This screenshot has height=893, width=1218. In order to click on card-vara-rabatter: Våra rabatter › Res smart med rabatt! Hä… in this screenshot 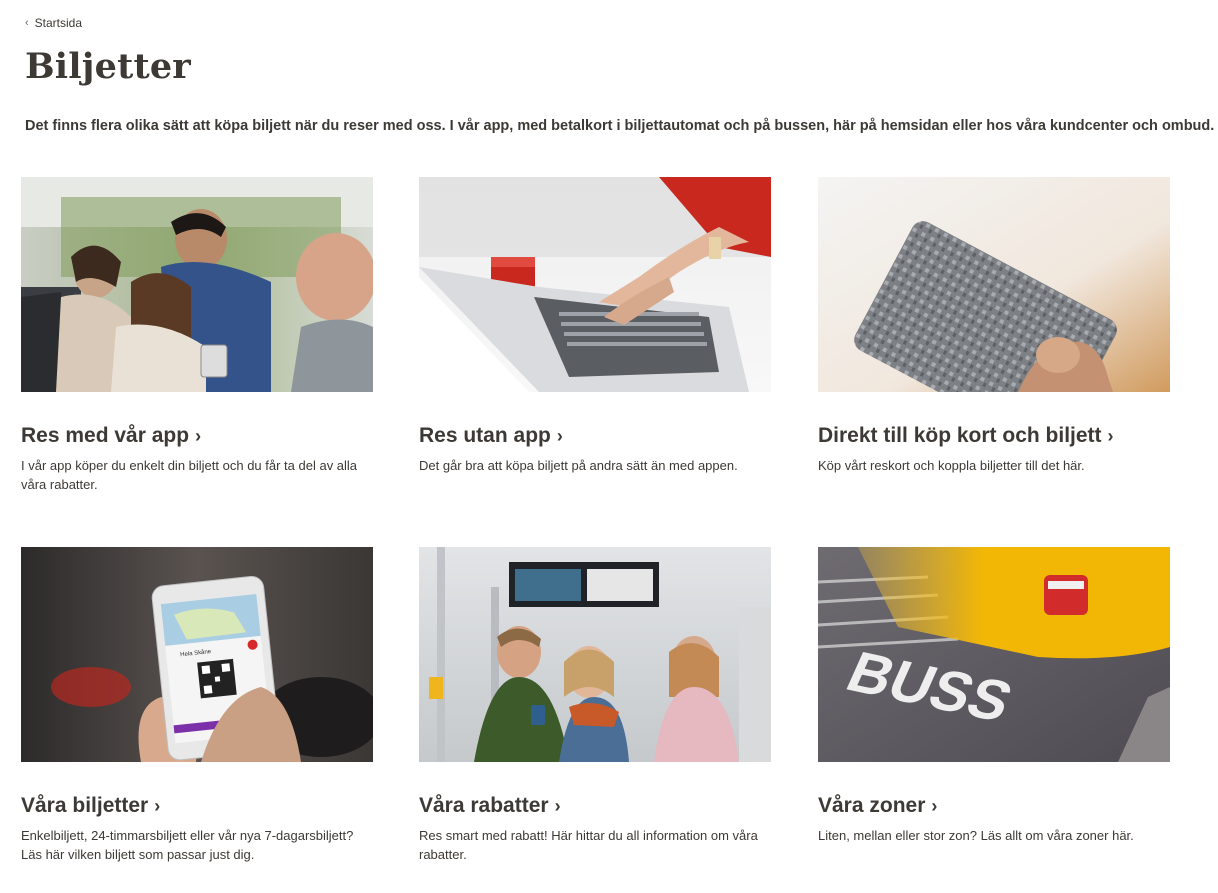, I will do `click(595, 705)`.